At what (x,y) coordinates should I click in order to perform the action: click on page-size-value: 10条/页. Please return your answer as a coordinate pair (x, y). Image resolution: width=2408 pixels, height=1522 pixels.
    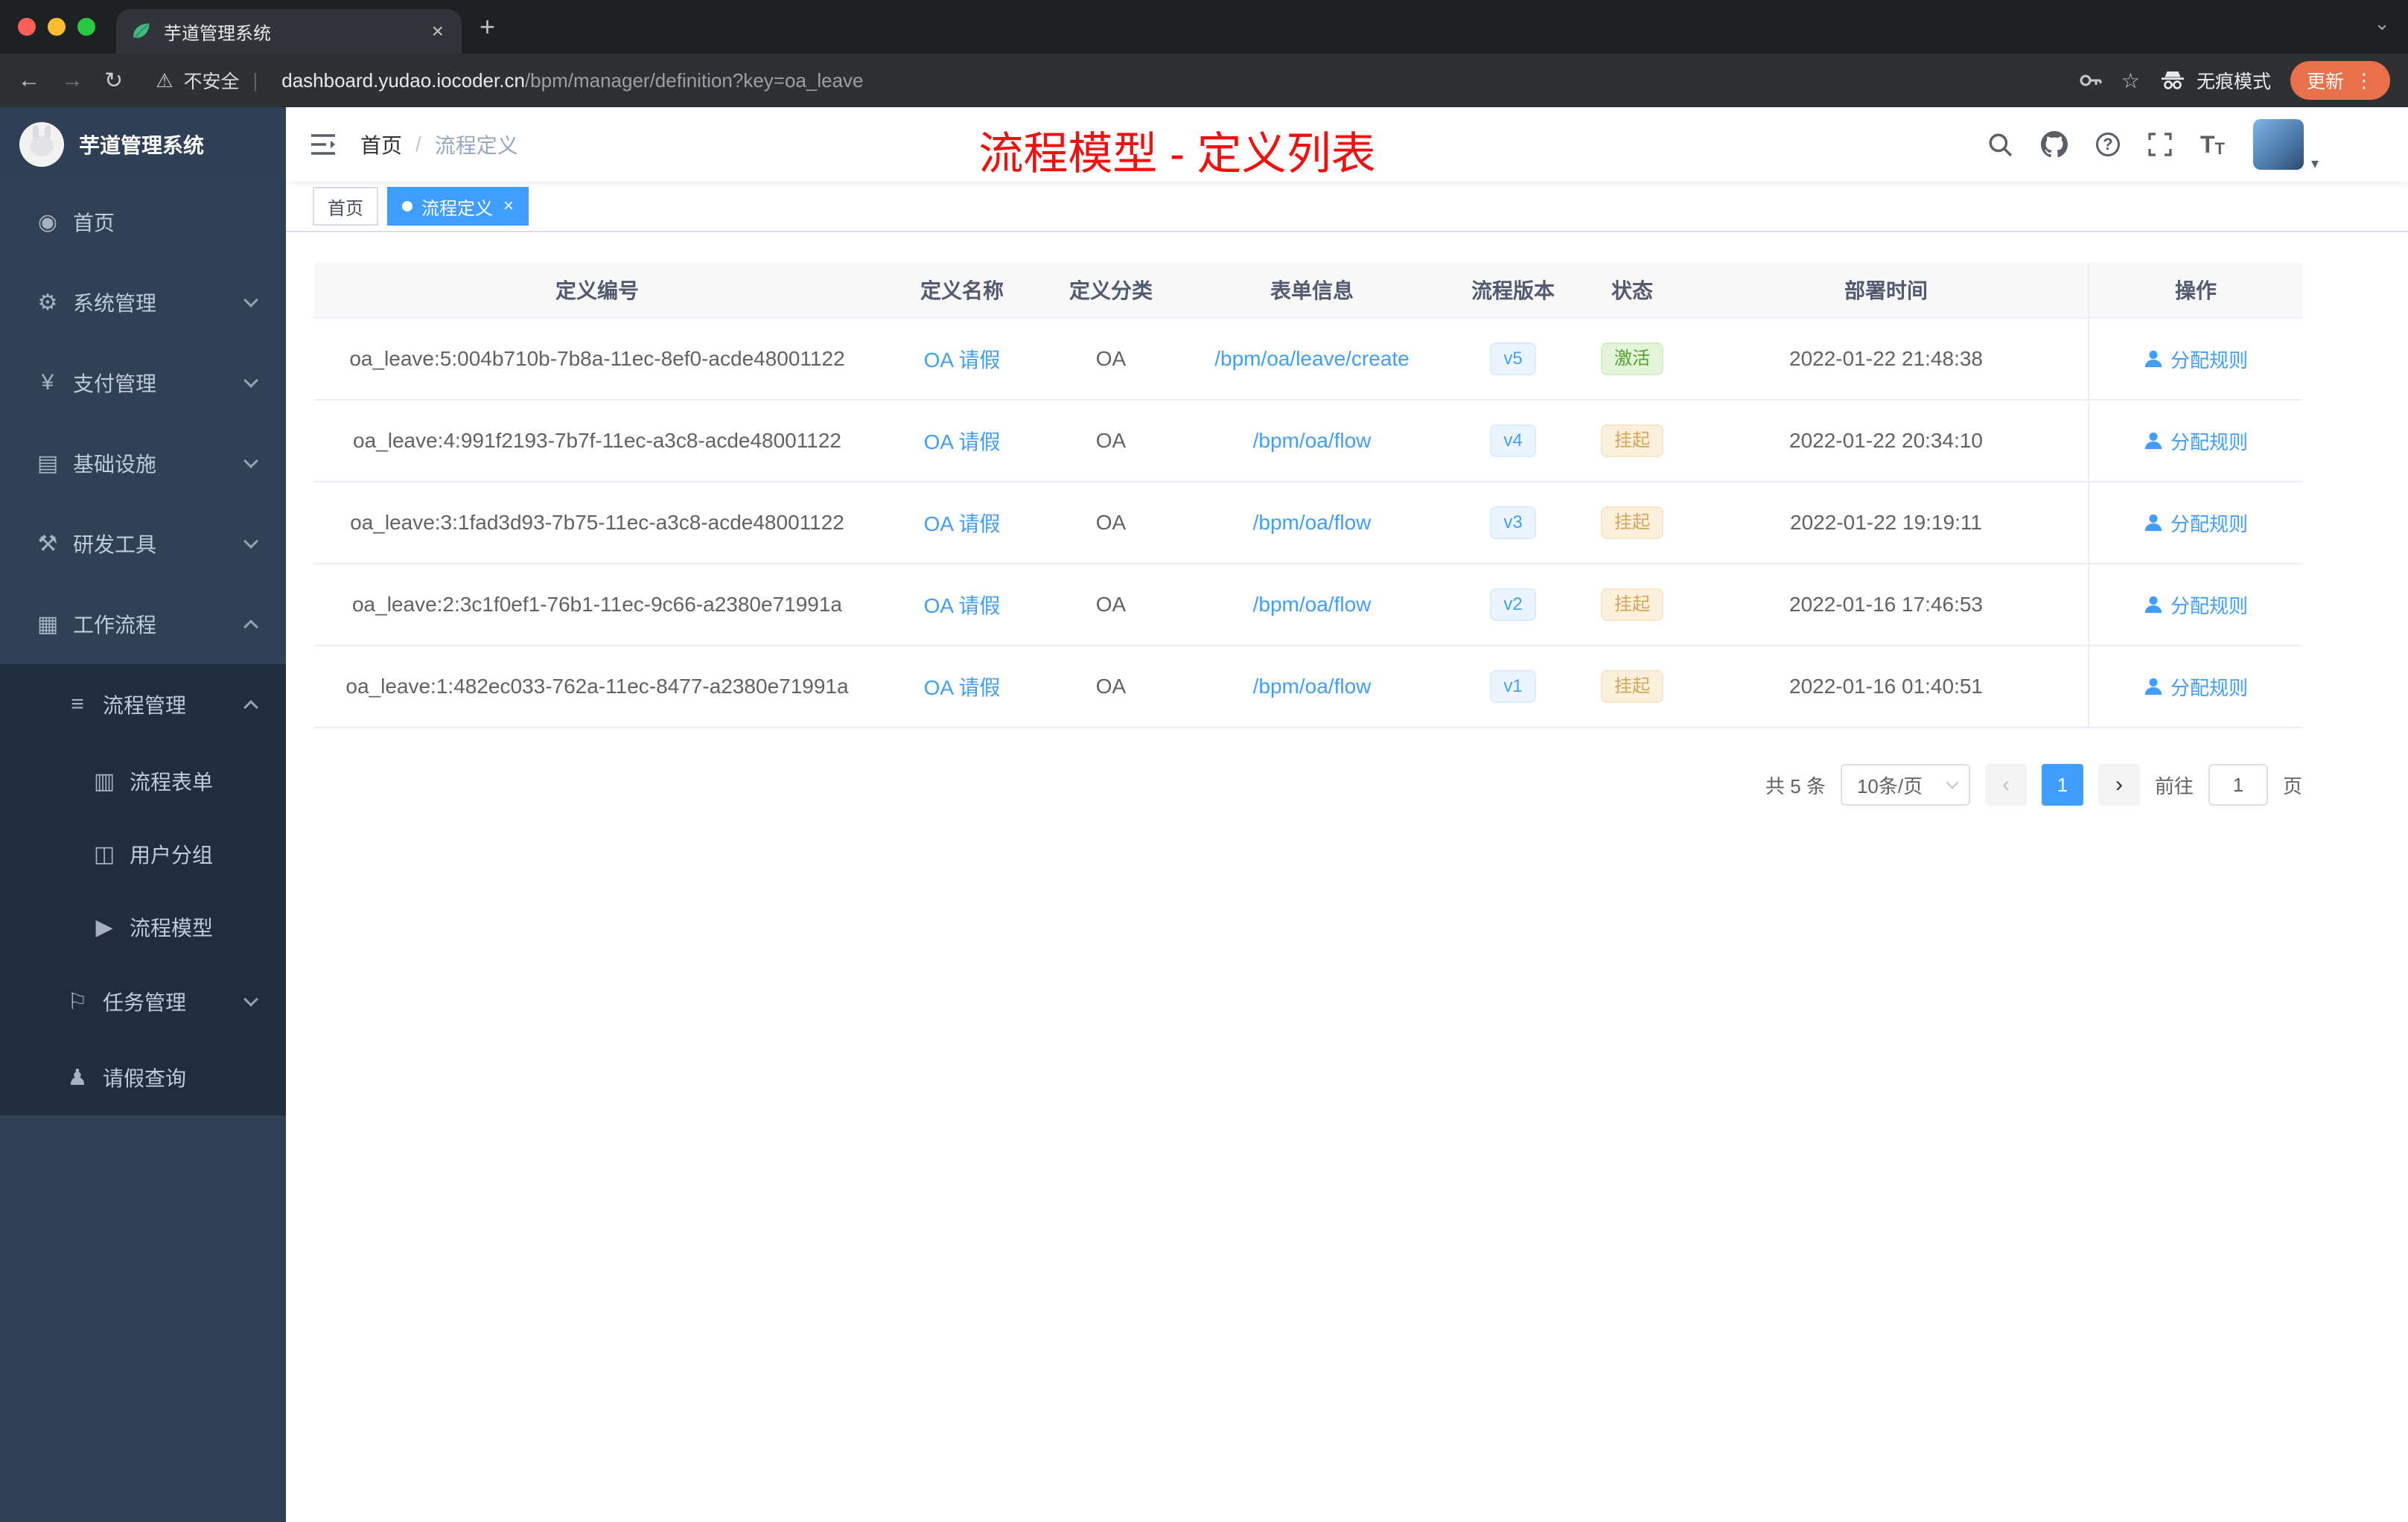
    Looking at the image, I should click on (1889, 785).